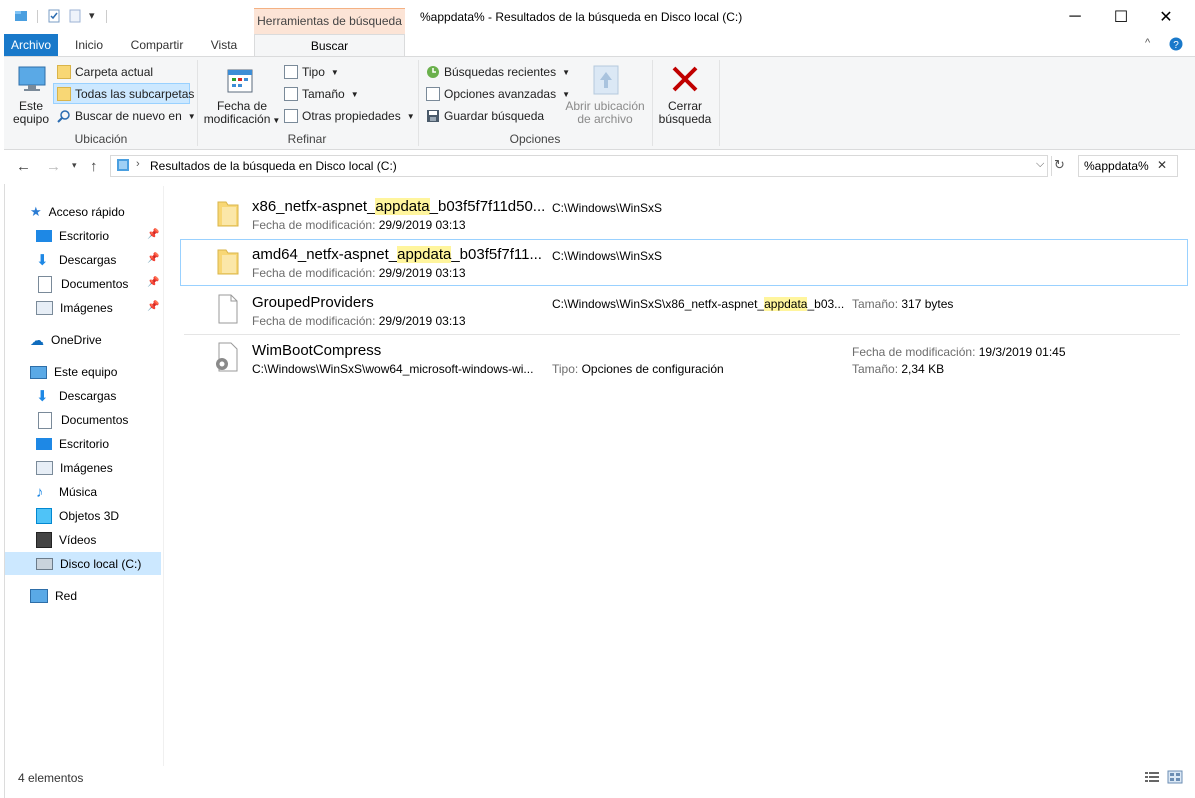  I want to click on back-arrow-icon: ←, so click(23, 166).